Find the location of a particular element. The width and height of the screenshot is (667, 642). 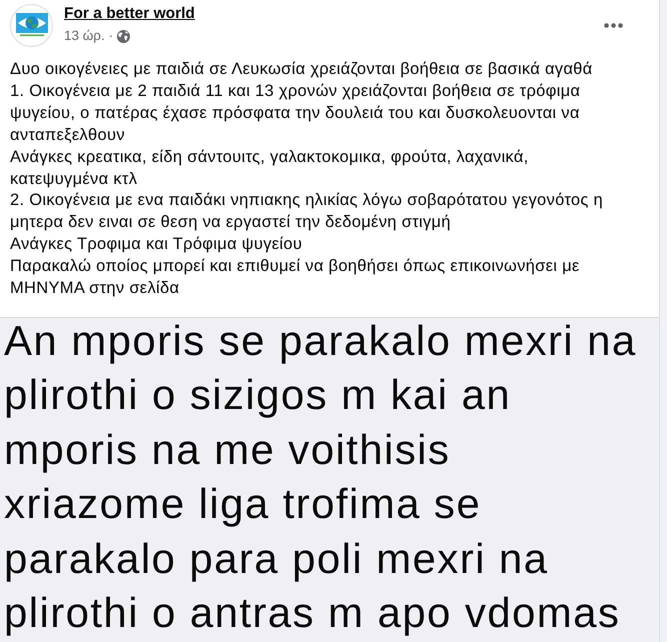

page-name-link: For a better world is located at coordinates (129, 14).